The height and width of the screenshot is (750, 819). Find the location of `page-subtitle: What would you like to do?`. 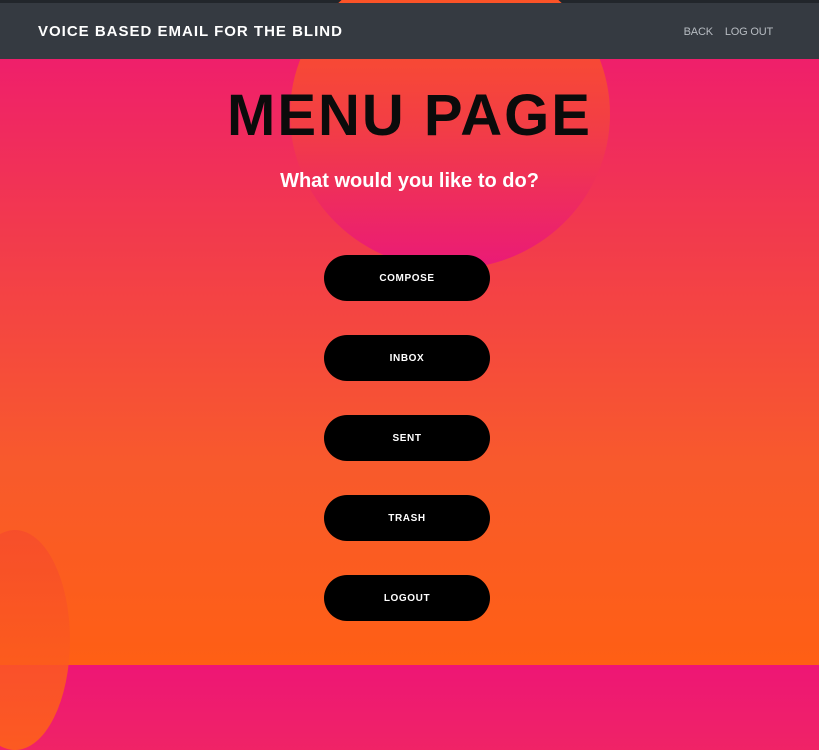

page-subtitle: What would you like to do? is located at coordinates (409, 181).